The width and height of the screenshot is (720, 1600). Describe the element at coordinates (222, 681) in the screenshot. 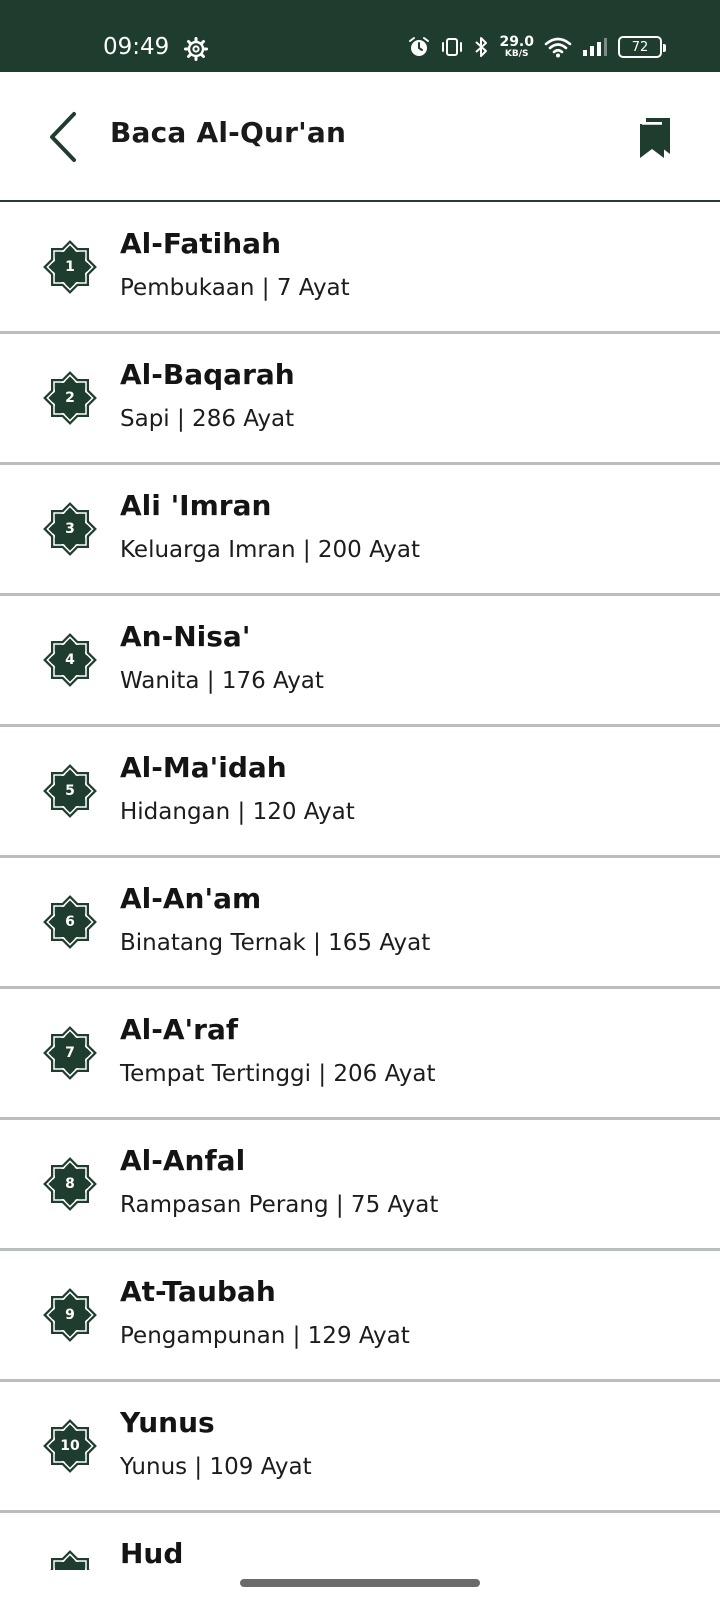

I see `surah-info: Wanita | 176 Ayat` at that location.